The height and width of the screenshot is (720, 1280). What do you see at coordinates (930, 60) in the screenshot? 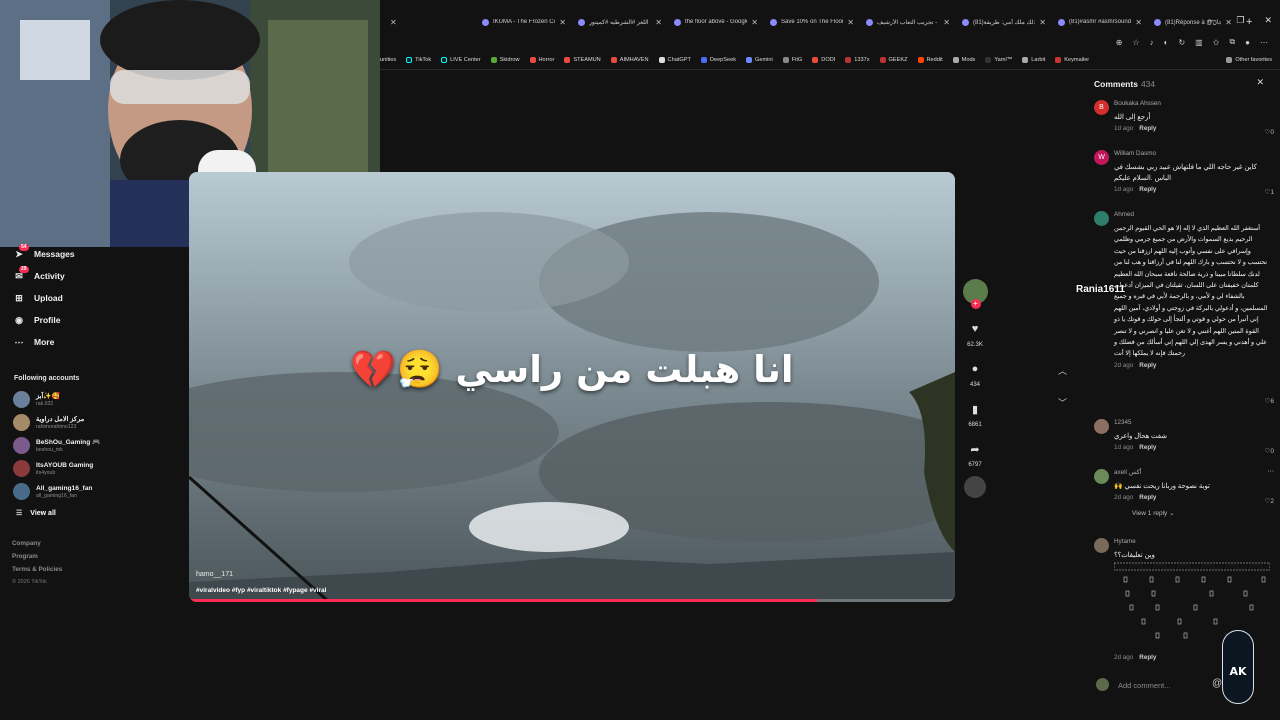
I see `bookmark-item: Reddit` at bounding box center [930, 60].